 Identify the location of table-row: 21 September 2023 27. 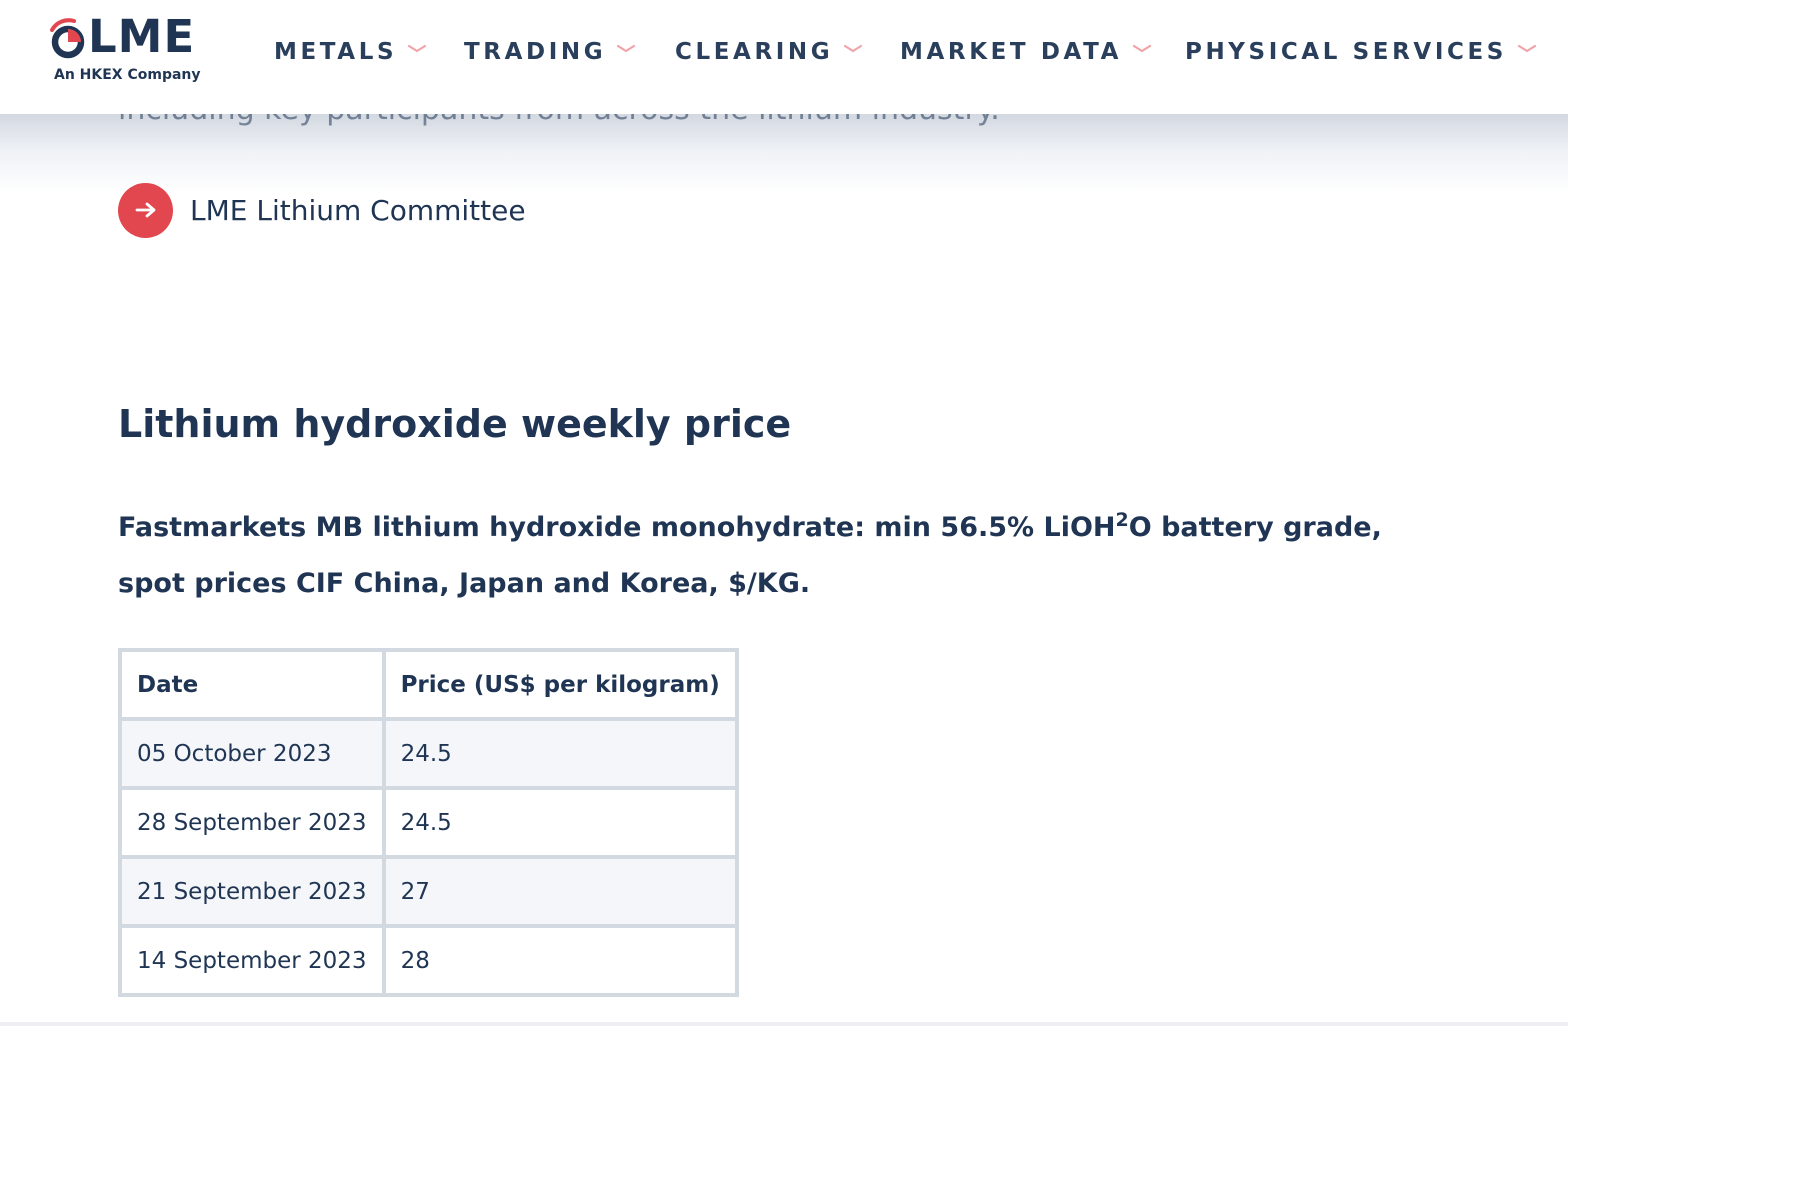
(428, 891).